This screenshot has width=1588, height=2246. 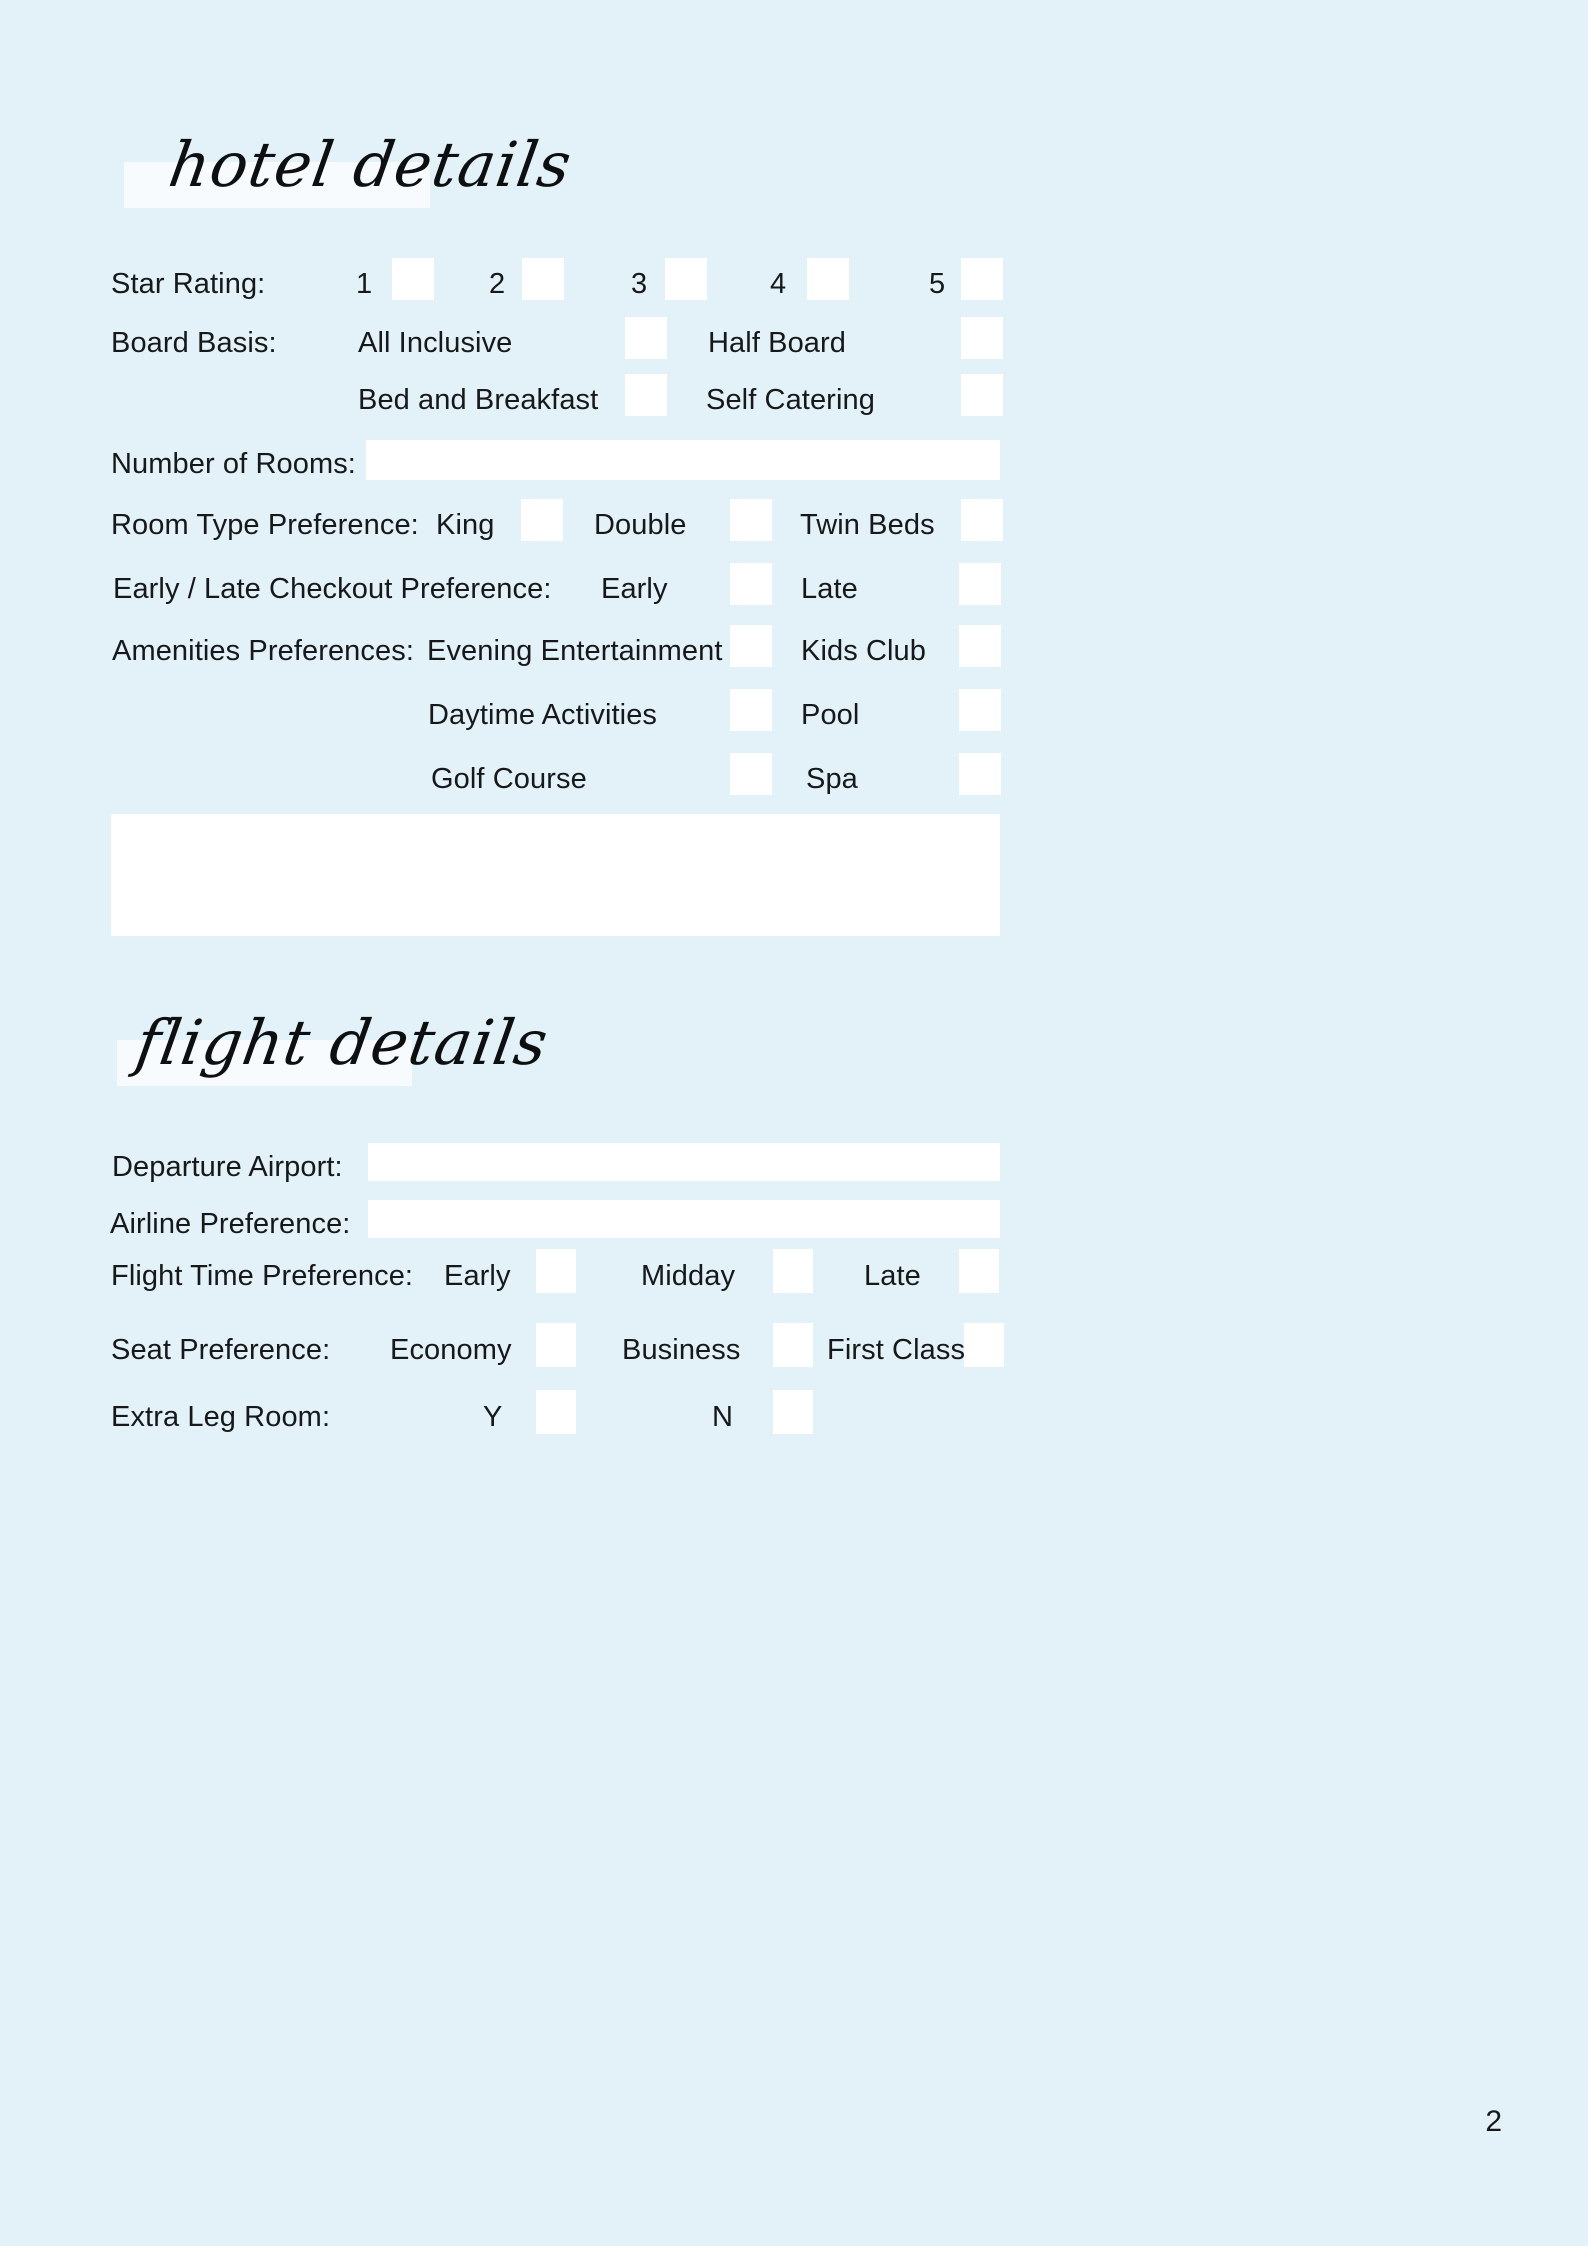 I want to click on extra-leg-room-label: Extra Leg Room:, so click(x=221, y=1417).